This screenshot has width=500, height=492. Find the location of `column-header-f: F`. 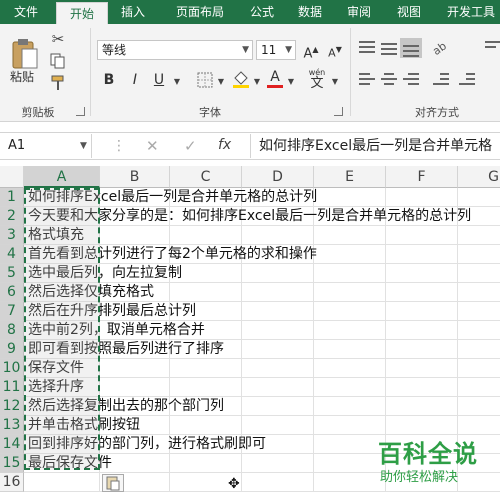

column-header-f: F is located at coordinates (422, 177).